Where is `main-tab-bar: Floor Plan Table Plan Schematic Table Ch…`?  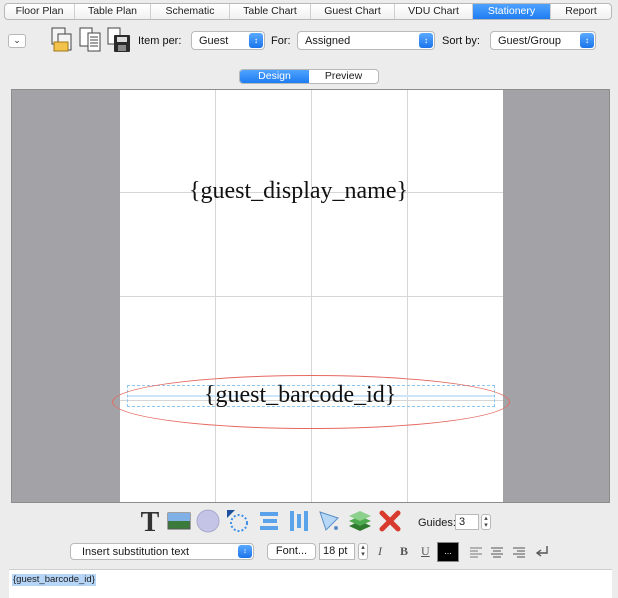 main-tab-bar: Floor Plan Table Plan Schematic Table Ch… is located at coordinates (308, 11).